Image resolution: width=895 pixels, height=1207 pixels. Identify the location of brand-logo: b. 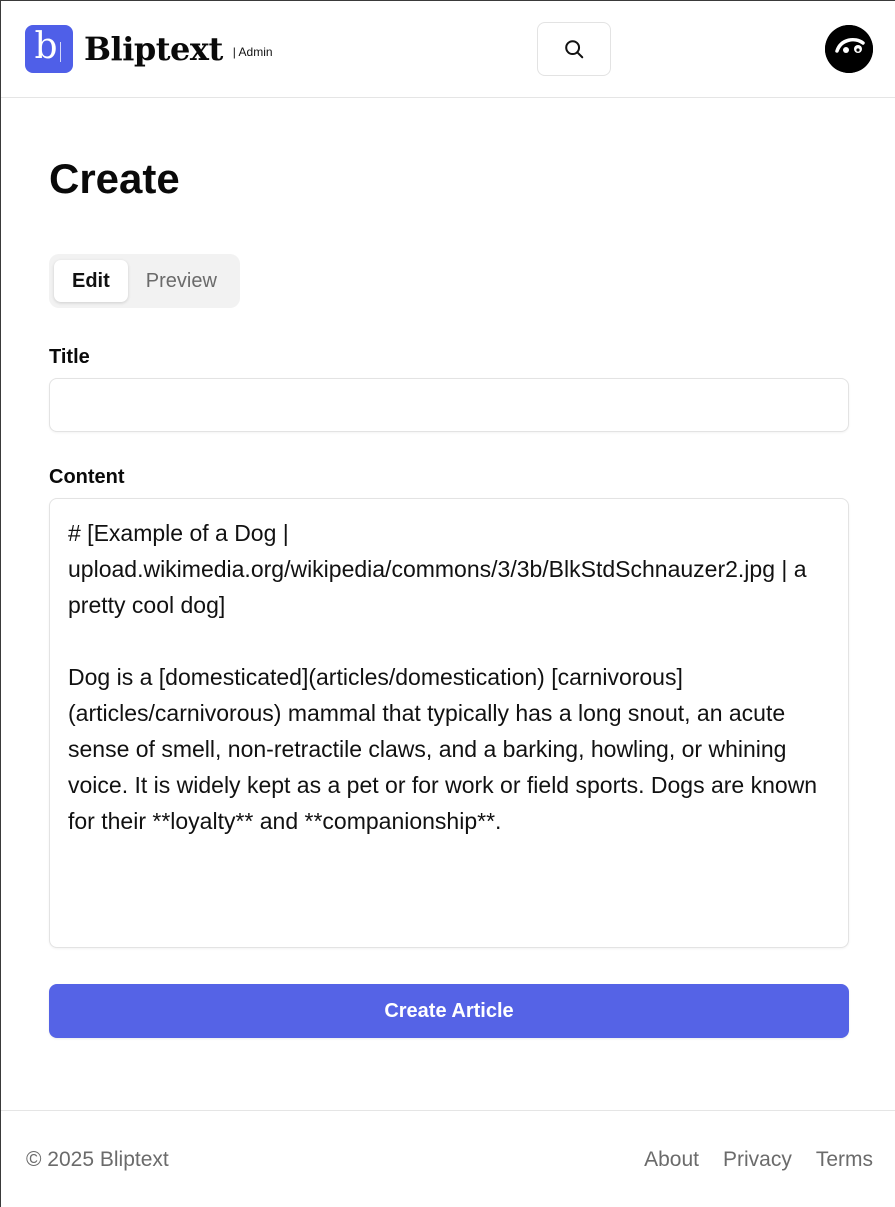
(49, 49).